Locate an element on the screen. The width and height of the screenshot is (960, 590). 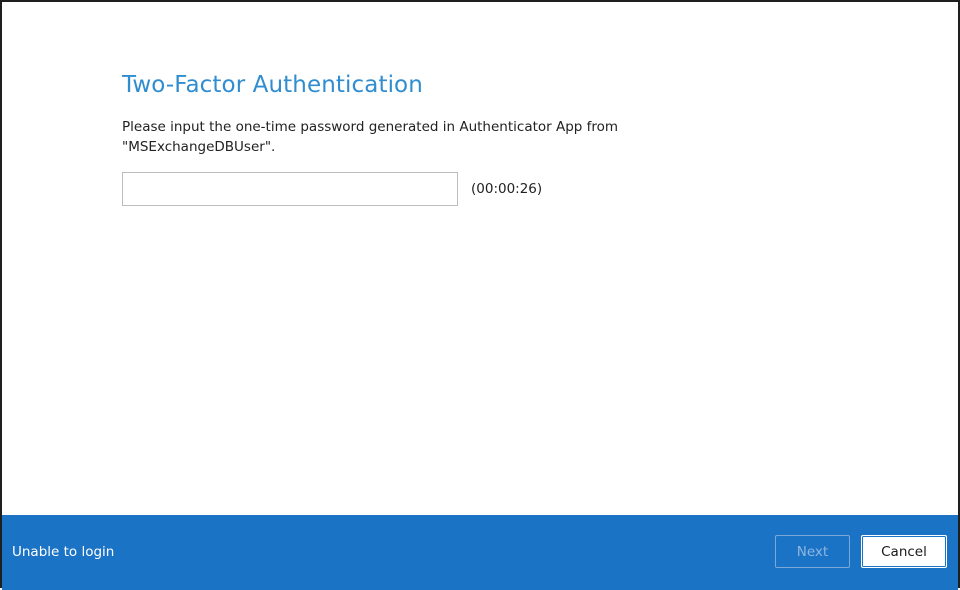
unable-to-login-link: Unable to login is located at coordinates (63, 552).